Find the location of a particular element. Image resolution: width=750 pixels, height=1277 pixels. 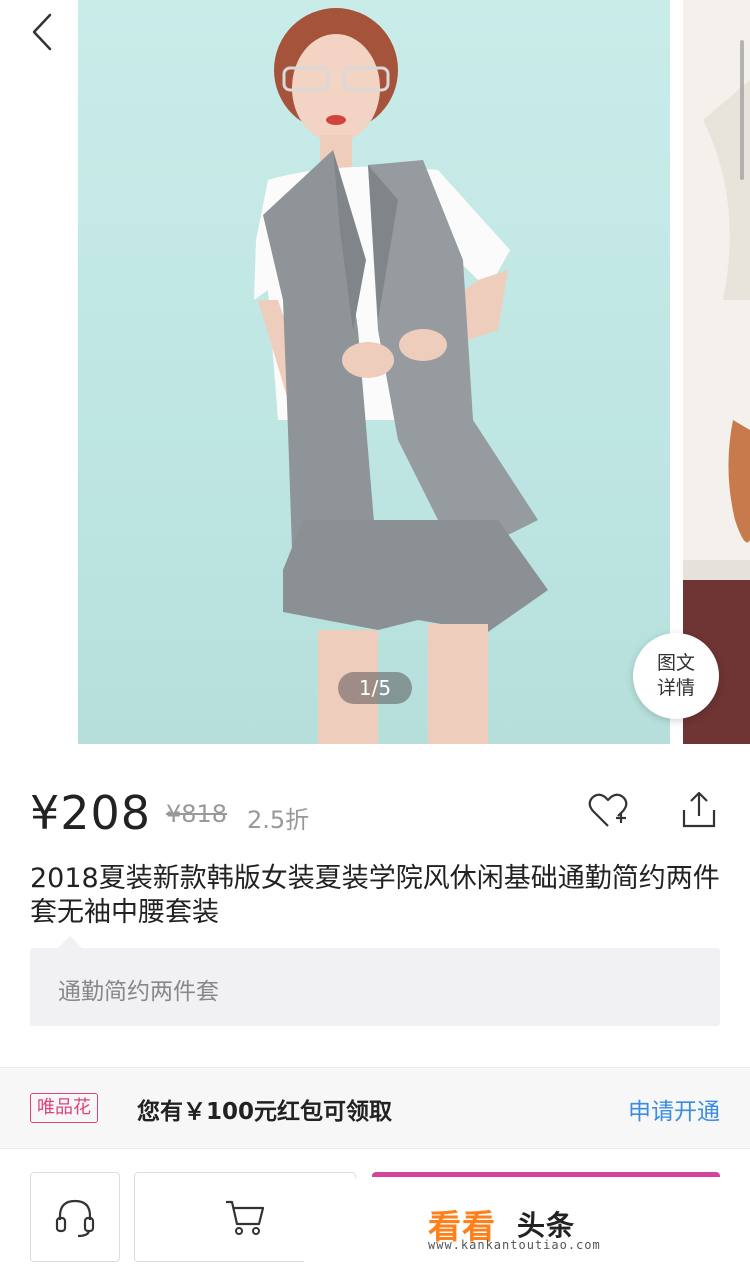

promo-bar: 唯品花 您有￥100元红包可领取 申请开通 is located at coordinates (375, 1108).